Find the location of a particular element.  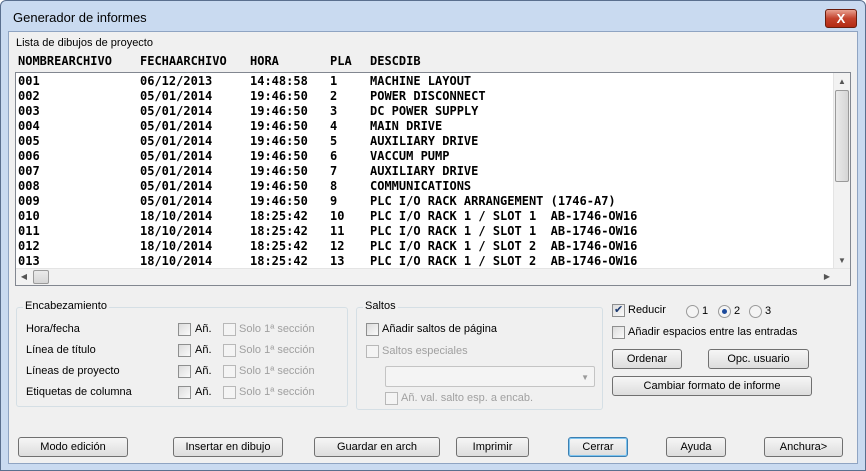

horizontal-scrollbar: ◀ ▶ is located at coordinates (433, 276).